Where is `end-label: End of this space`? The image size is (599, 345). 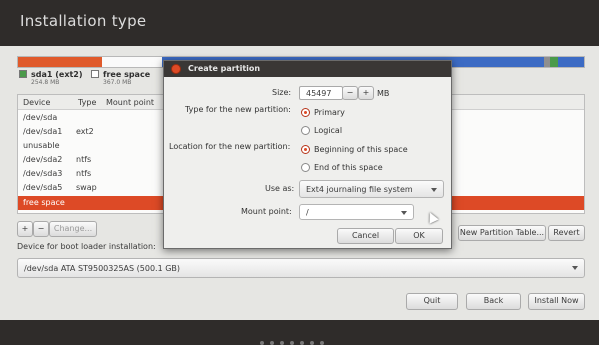 end-label: End of this space is located at coordinates (348, 167).